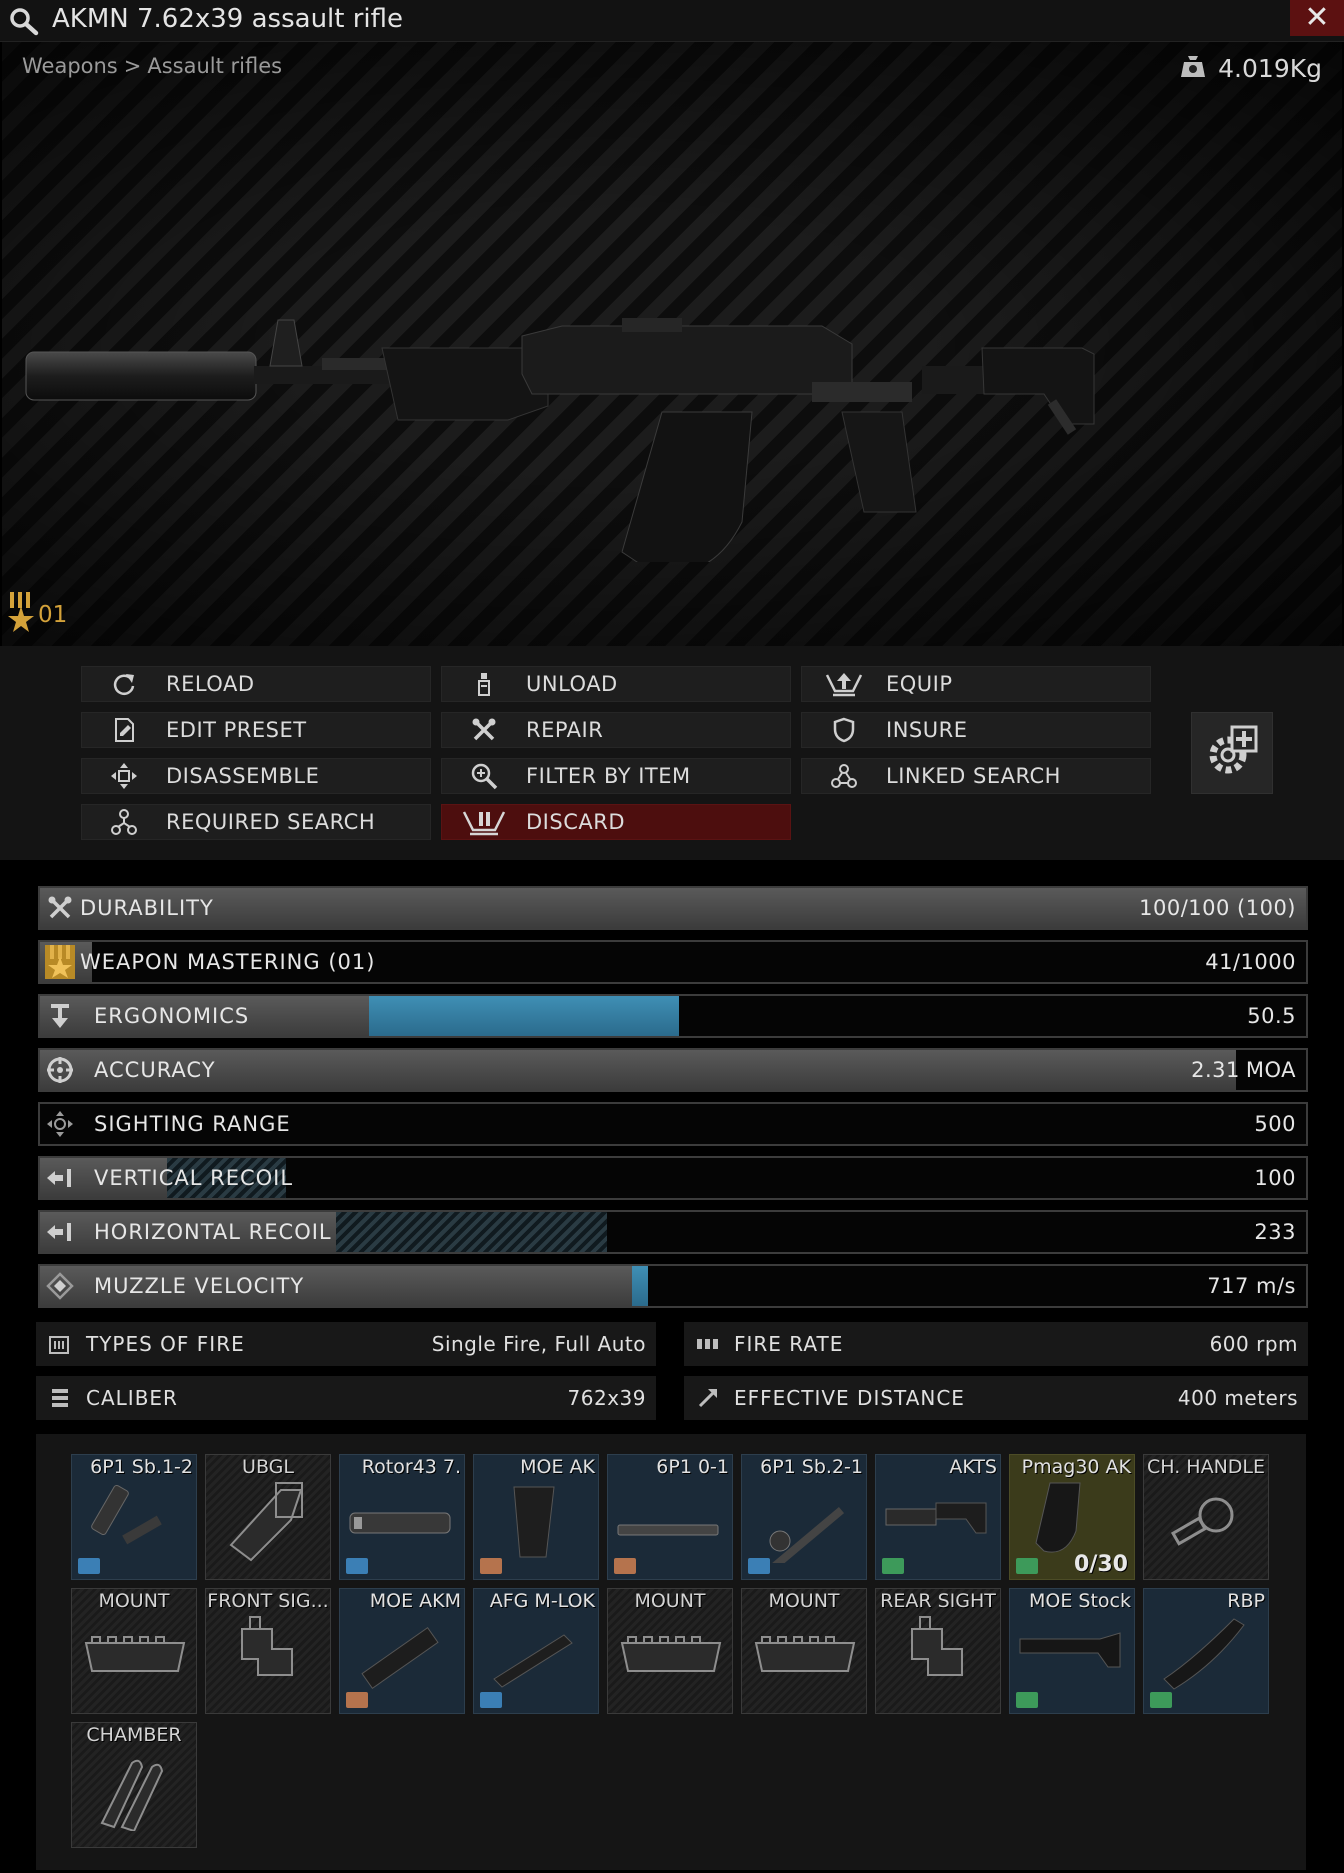 The image size is (1344, 1873). Describe the element at coordinates (638, 1070) in the screenshot. I see `stat-bar-fill` at that location.